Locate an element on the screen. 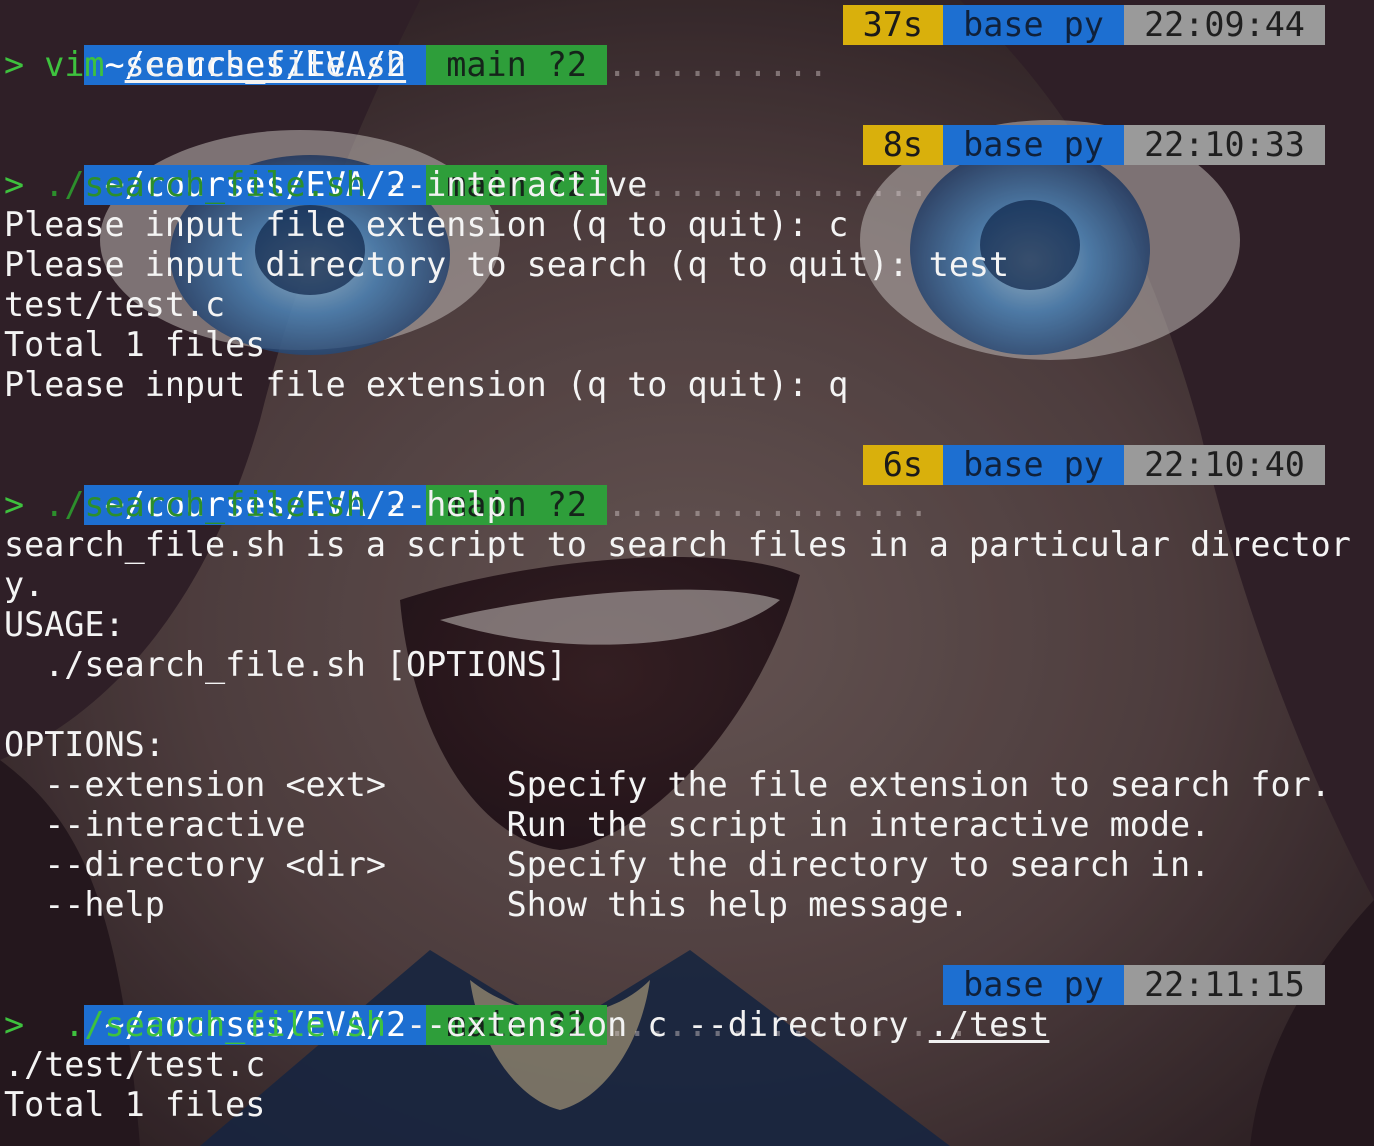 The image size is (1374, 1146). prompt-duration-segment: 6s is located at coordinates (903, 465).